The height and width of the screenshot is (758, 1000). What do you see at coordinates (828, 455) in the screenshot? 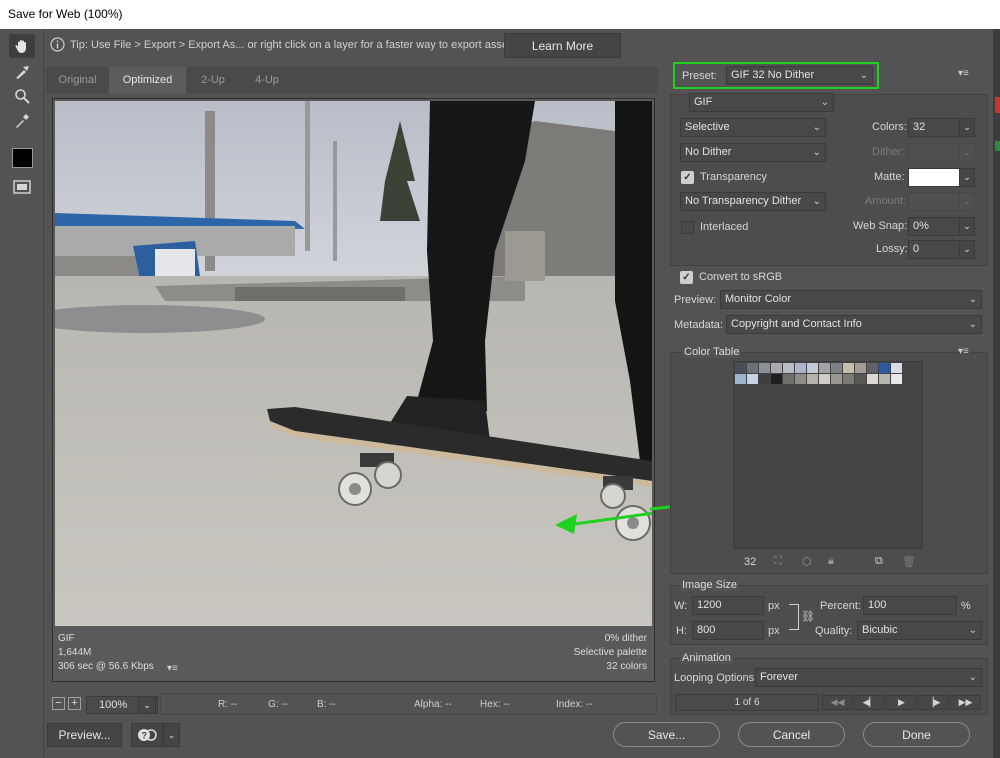
I see `color-table-grid` at bounding box center [828, 455].